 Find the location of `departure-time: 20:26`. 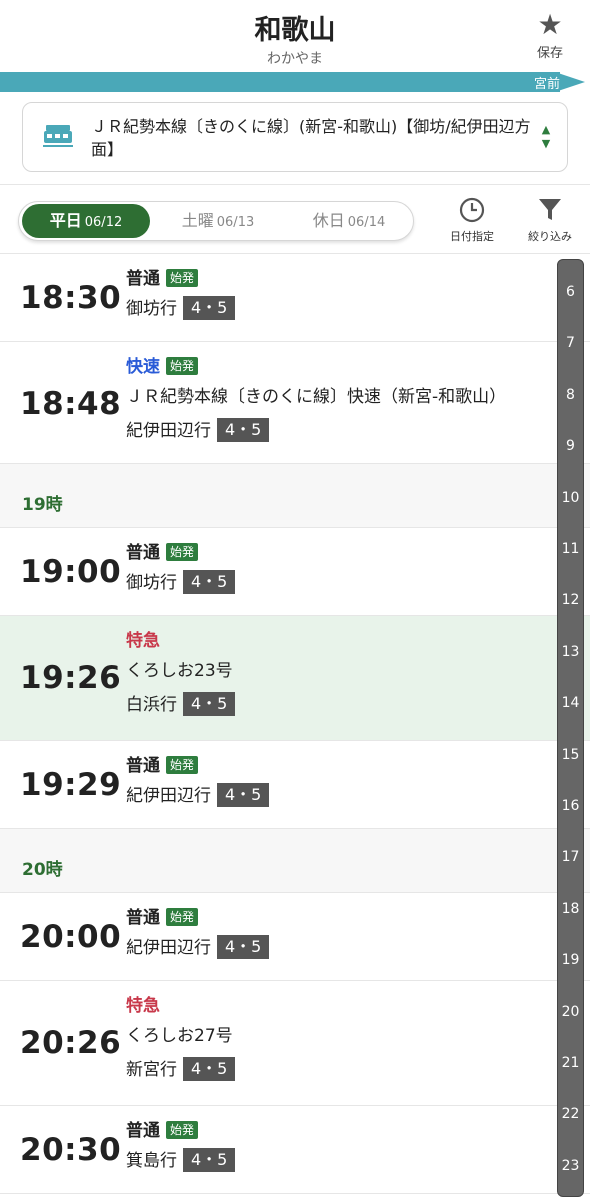

departure-time: 20:26 is located at coordinates (71, 1043).